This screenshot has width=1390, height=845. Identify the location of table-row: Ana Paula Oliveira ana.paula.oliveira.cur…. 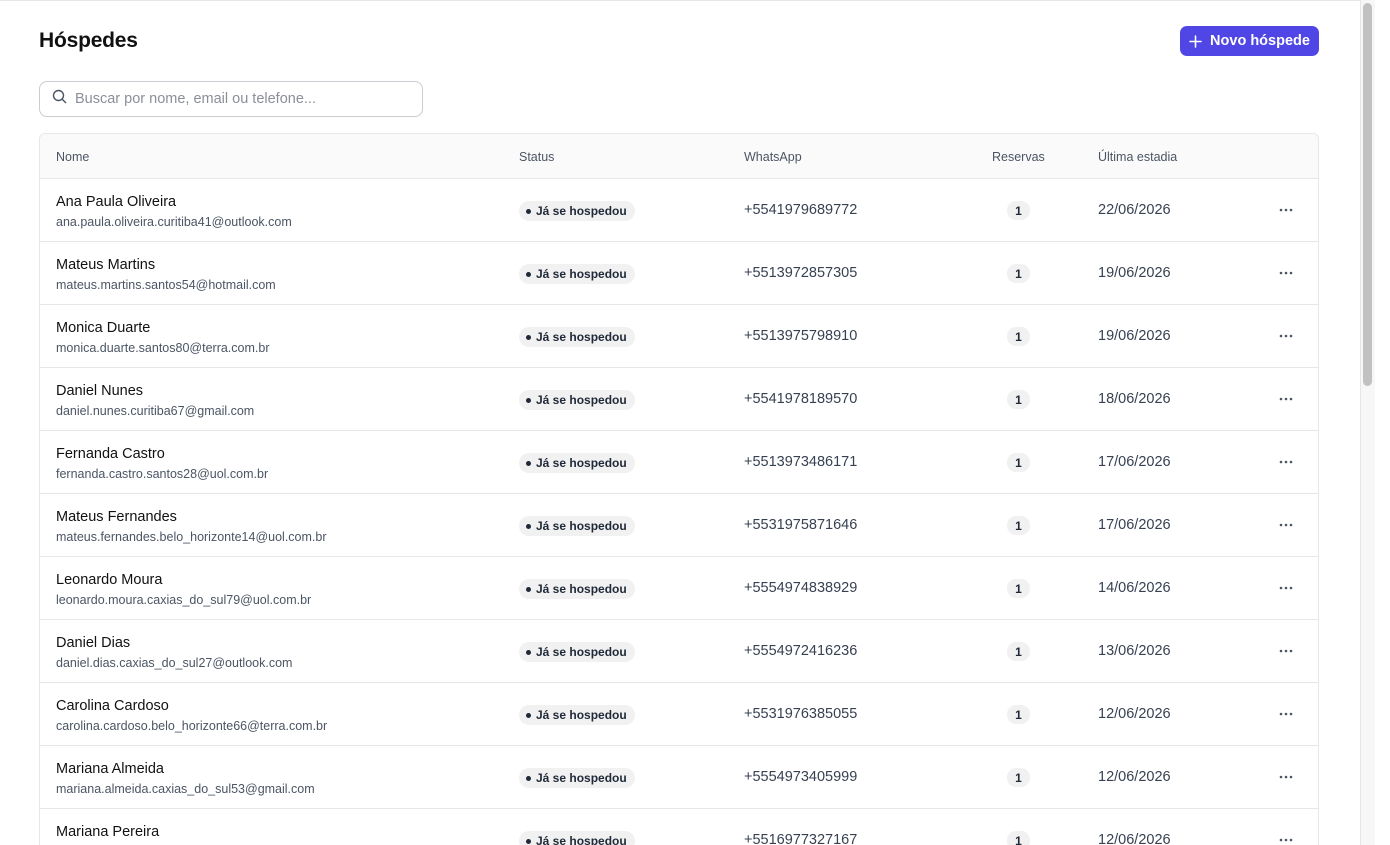
(679, 210).